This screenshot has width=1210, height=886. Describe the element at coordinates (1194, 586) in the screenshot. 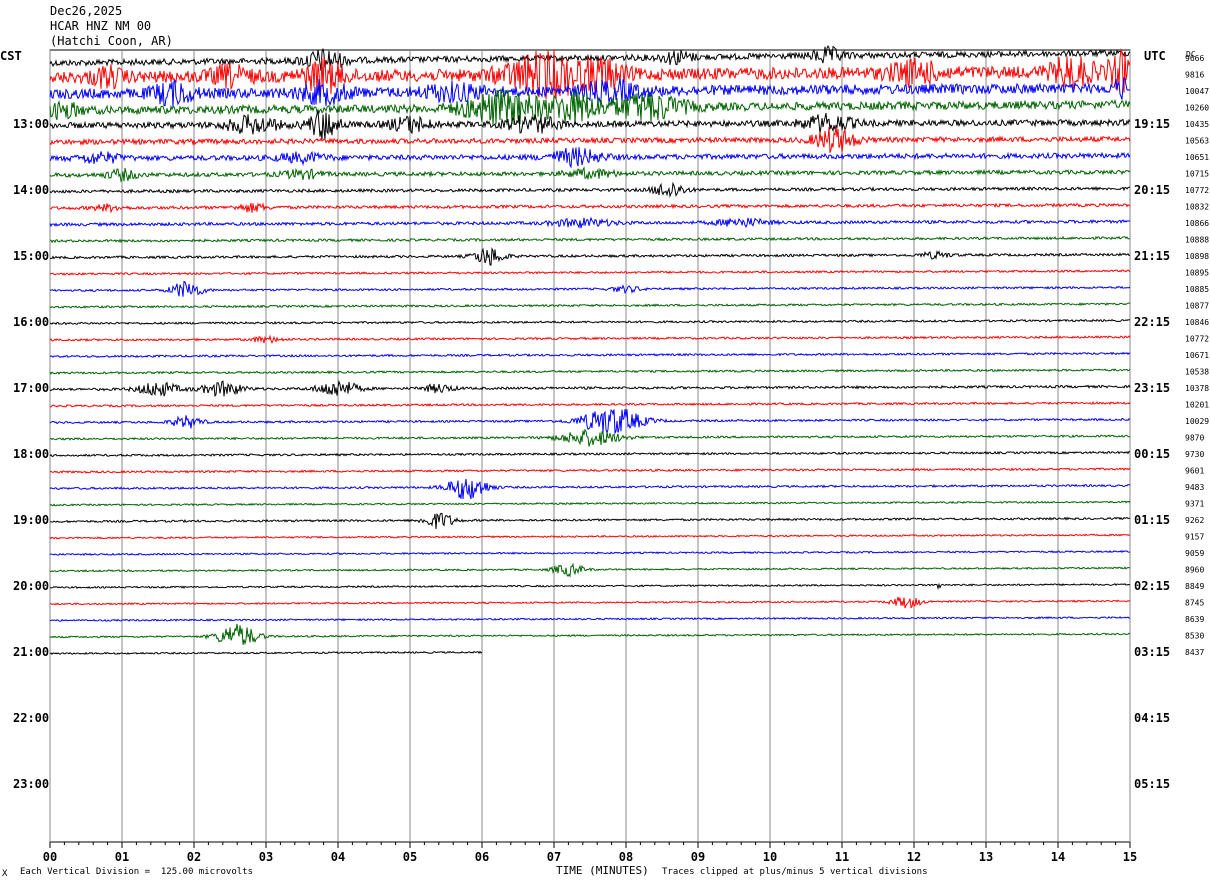

I see `dc-offset-label: 8849` at that location.